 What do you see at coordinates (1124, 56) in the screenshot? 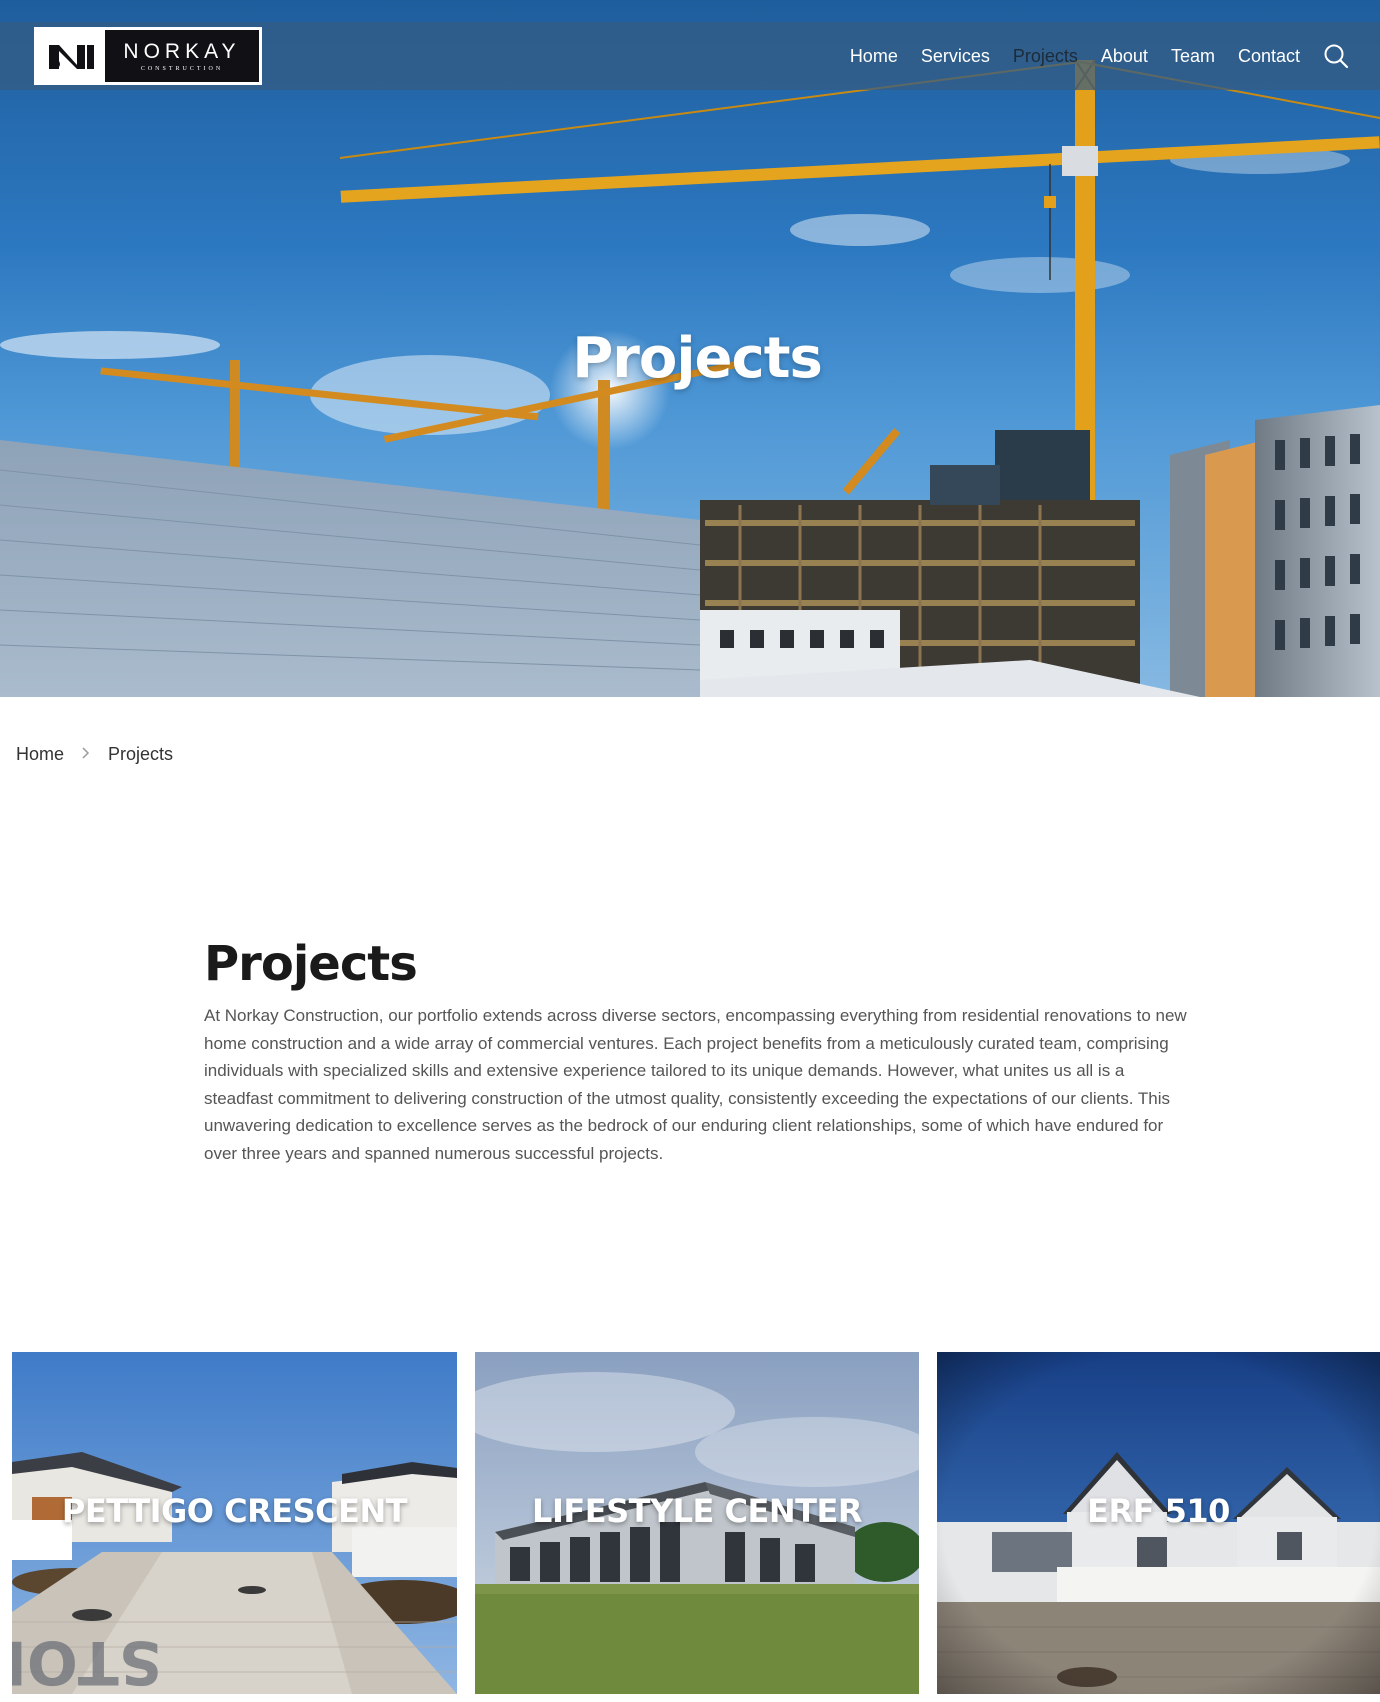
I see `nav-item-about: About` at bounding box center [1124, 56].